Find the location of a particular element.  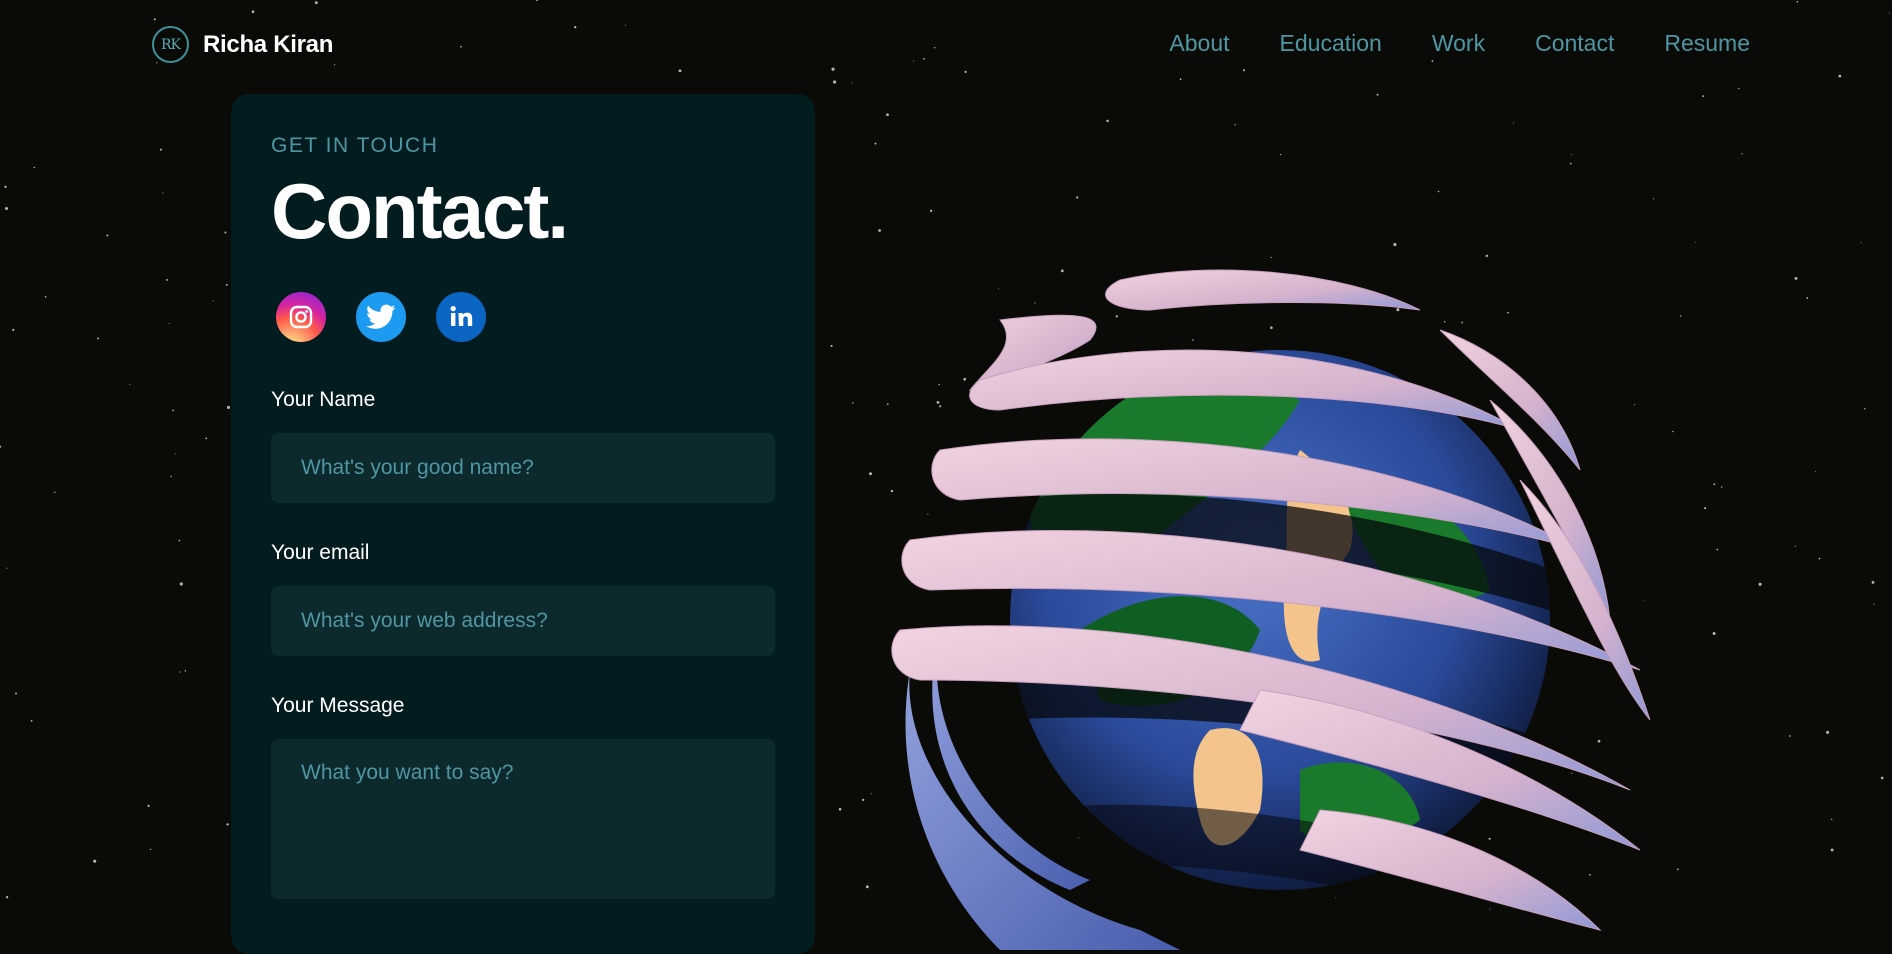

logo-name: Richa Kiran is located at coordinates (268, 44).